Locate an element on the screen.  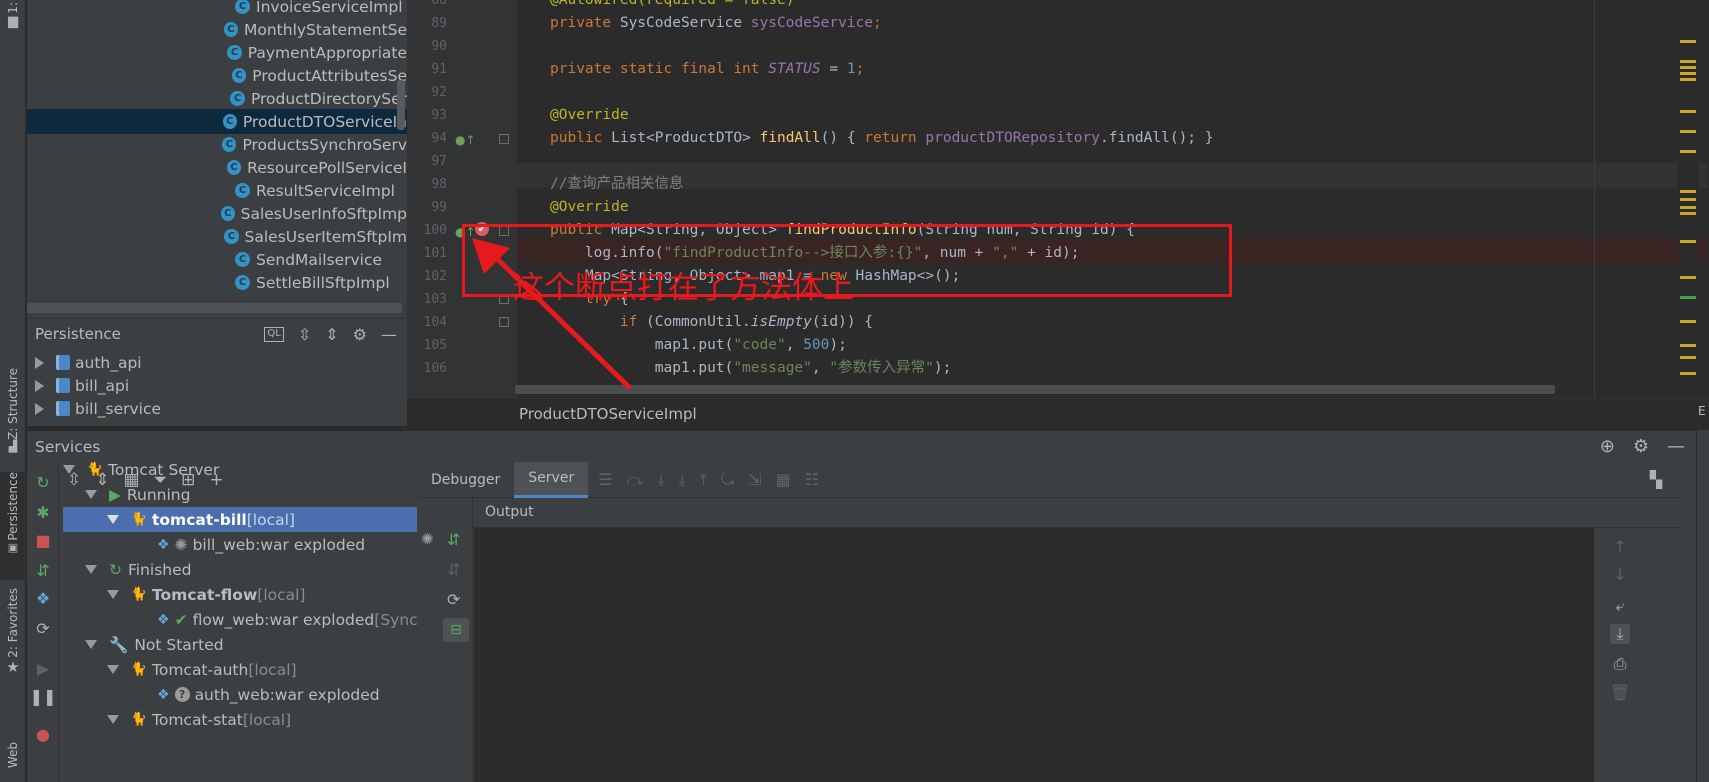
tree-vertical-scrollbar is located at coordinates (401, 105).